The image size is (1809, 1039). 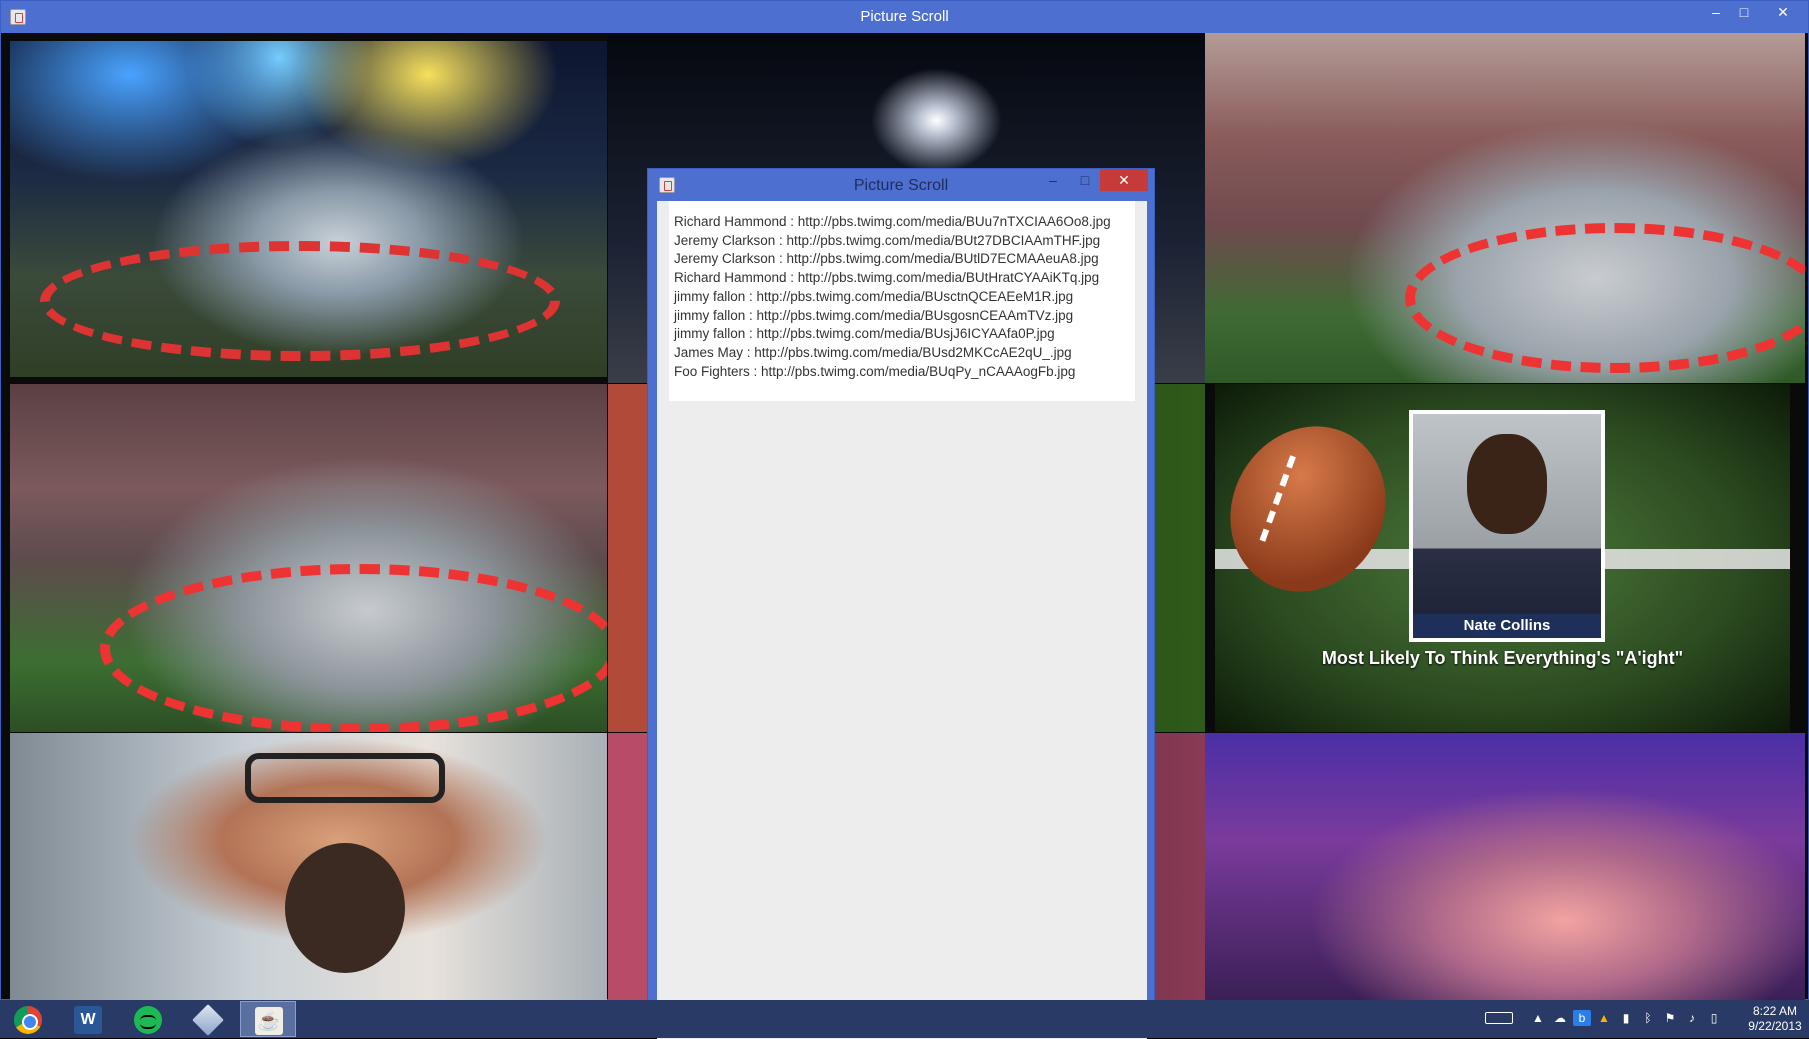 What do you see at coordinates (1505, 208) in the screenshot?
I see `photo-tile-stadium-track` at bounding box center [1505, 208].